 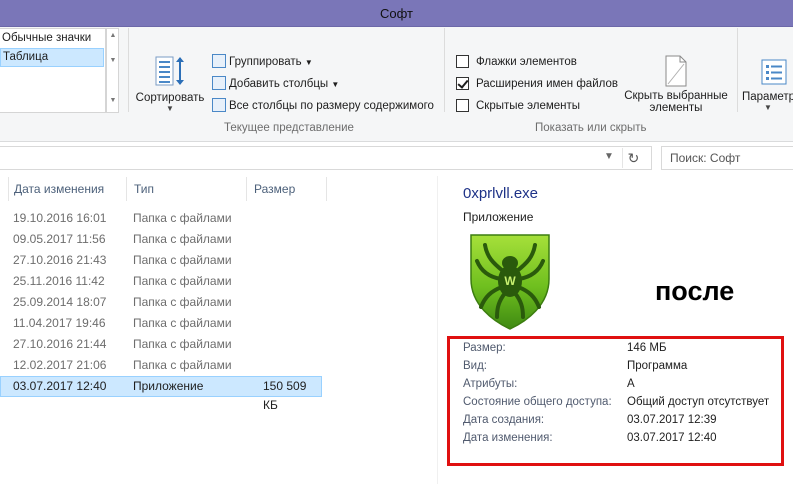 What do you see at coordinates (59, 281) in the screenshot?
I see `row-date: 25.11.2016 11:42` at bounding box center [59, 281].